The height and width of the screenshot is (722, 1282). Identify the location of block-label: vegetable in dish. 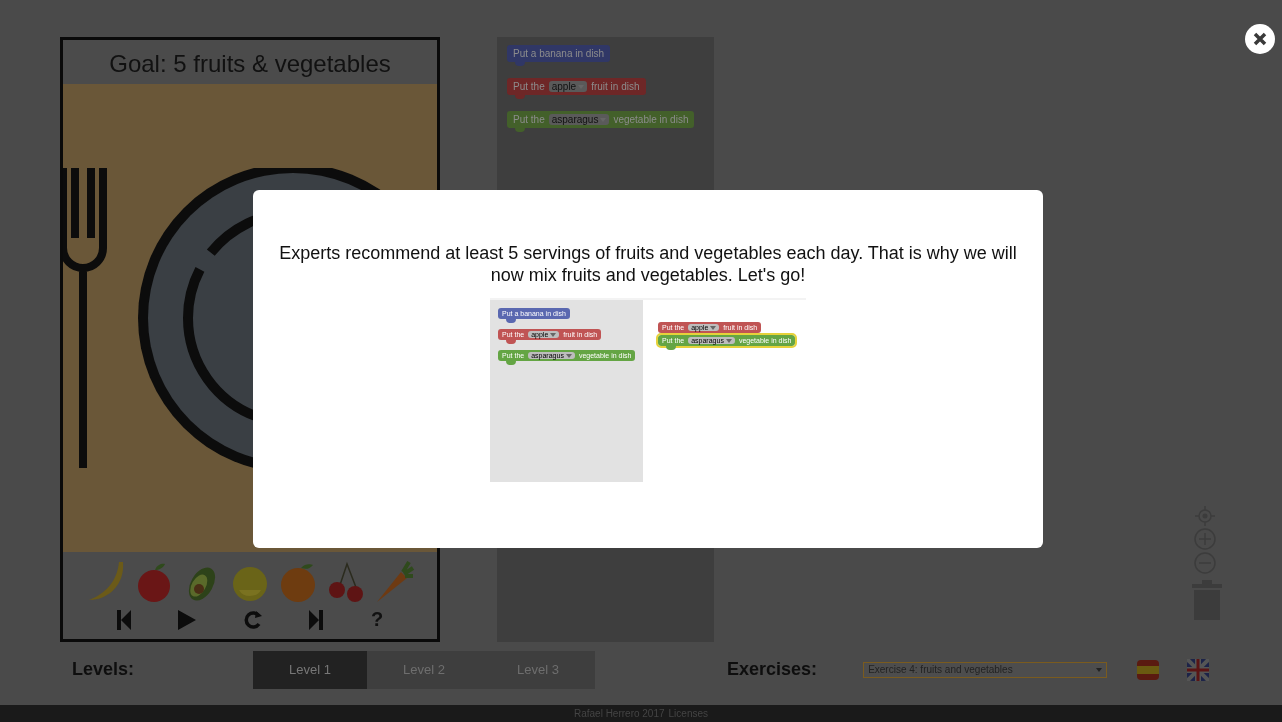
(651, 119).